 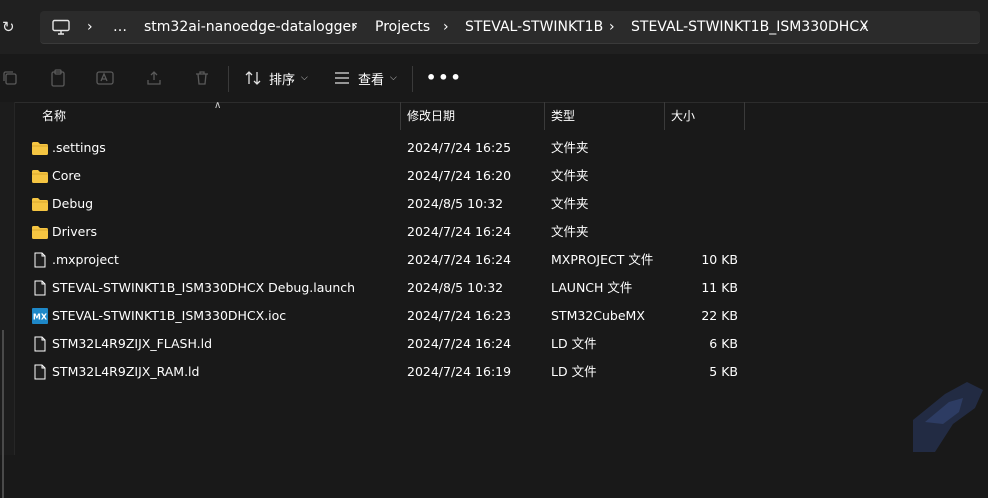 What do you see at coordinates (132, 343) in the screenshot?
I see `file-name: STM32L4R9ZIJX_FLASH.ld` at bounding box center [132, 343].